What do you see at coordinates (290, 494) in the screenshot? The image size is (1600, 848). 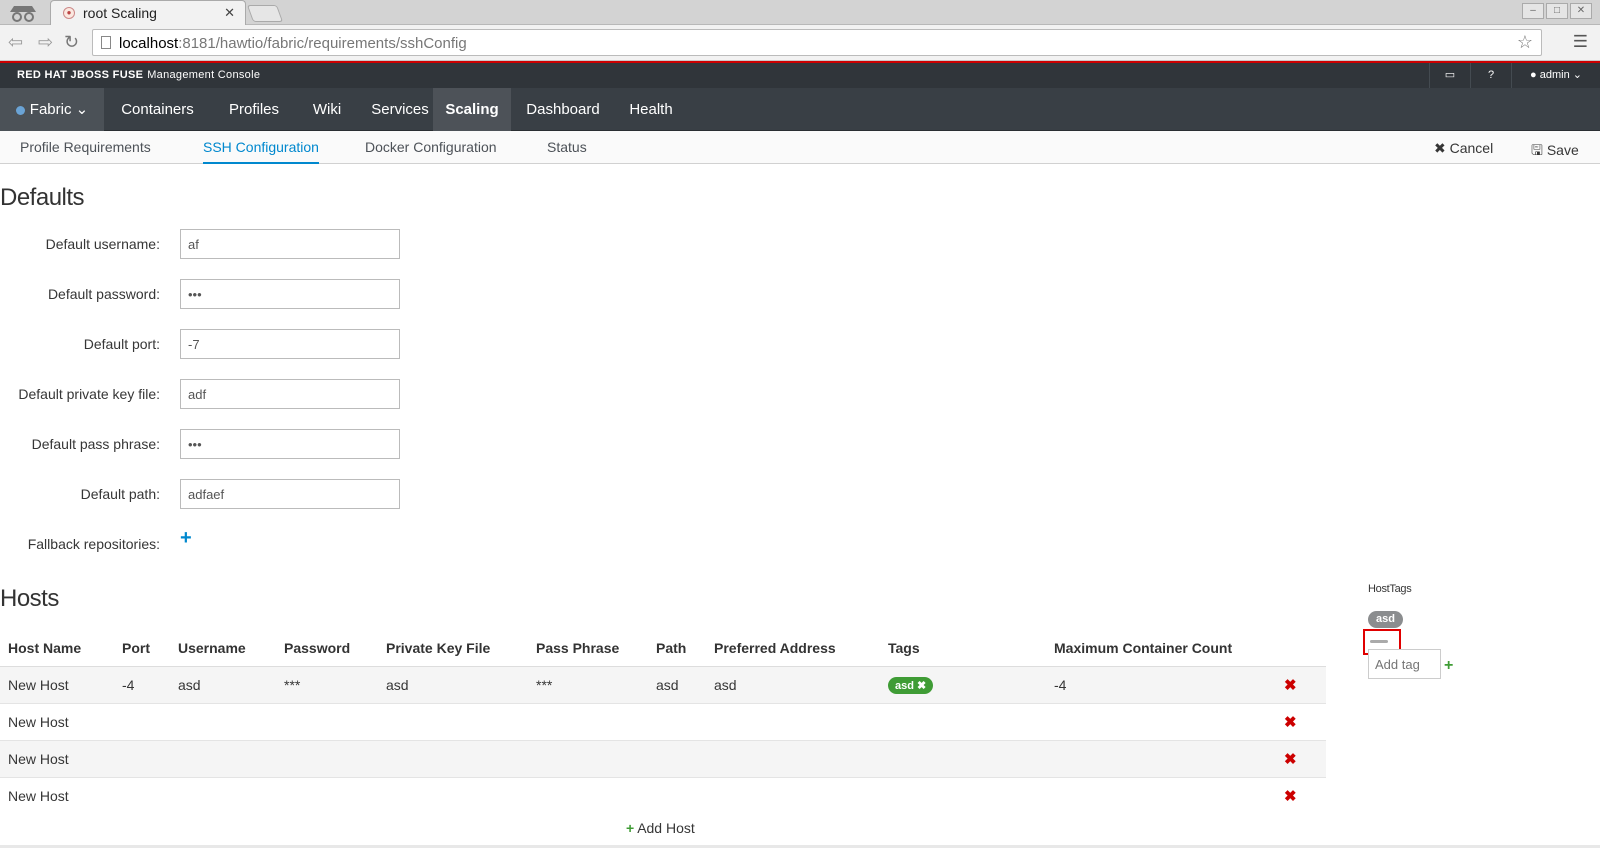 I see `default-path-input` at bounding box center [290, 494].